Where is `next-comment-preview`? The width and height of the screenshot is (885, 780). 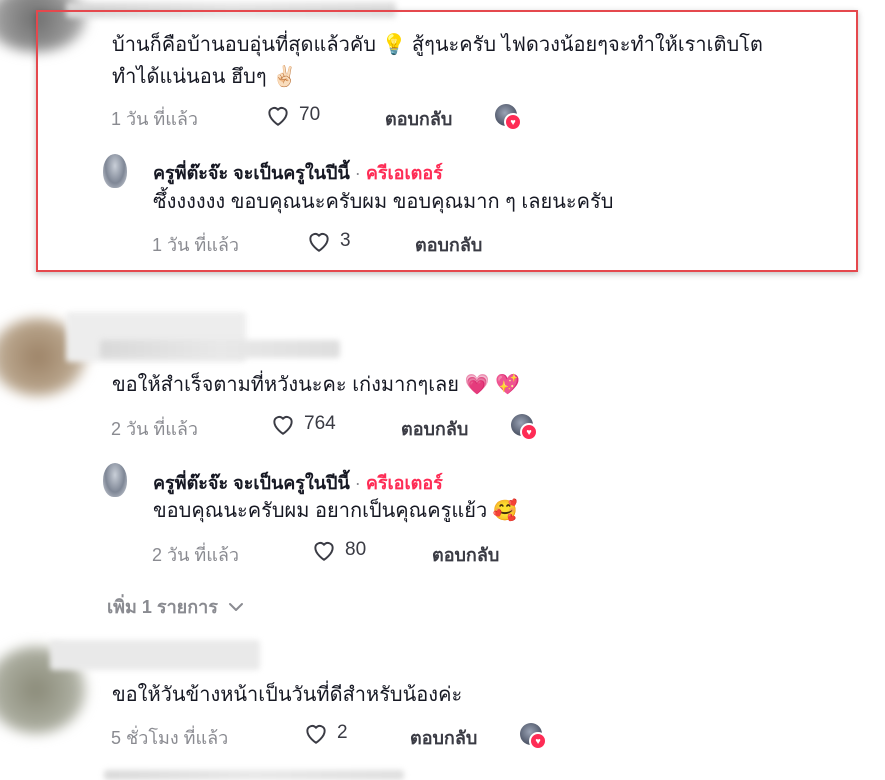
next-comment-preview is located at coordinates (254, 775).